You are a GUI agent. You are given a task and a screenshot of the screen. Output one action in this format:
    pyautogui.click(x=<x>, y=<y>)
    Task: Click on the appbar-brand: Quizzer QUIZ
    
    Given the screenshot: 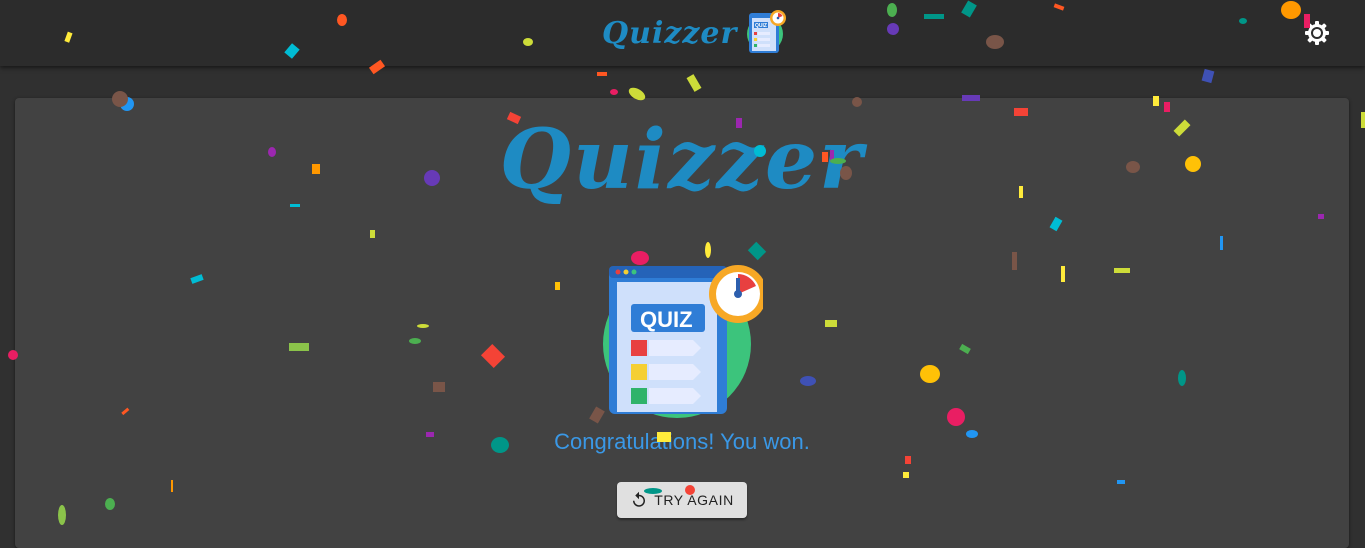 What is the action you would take?
    pyautogui.click(x=694, y=33)
    